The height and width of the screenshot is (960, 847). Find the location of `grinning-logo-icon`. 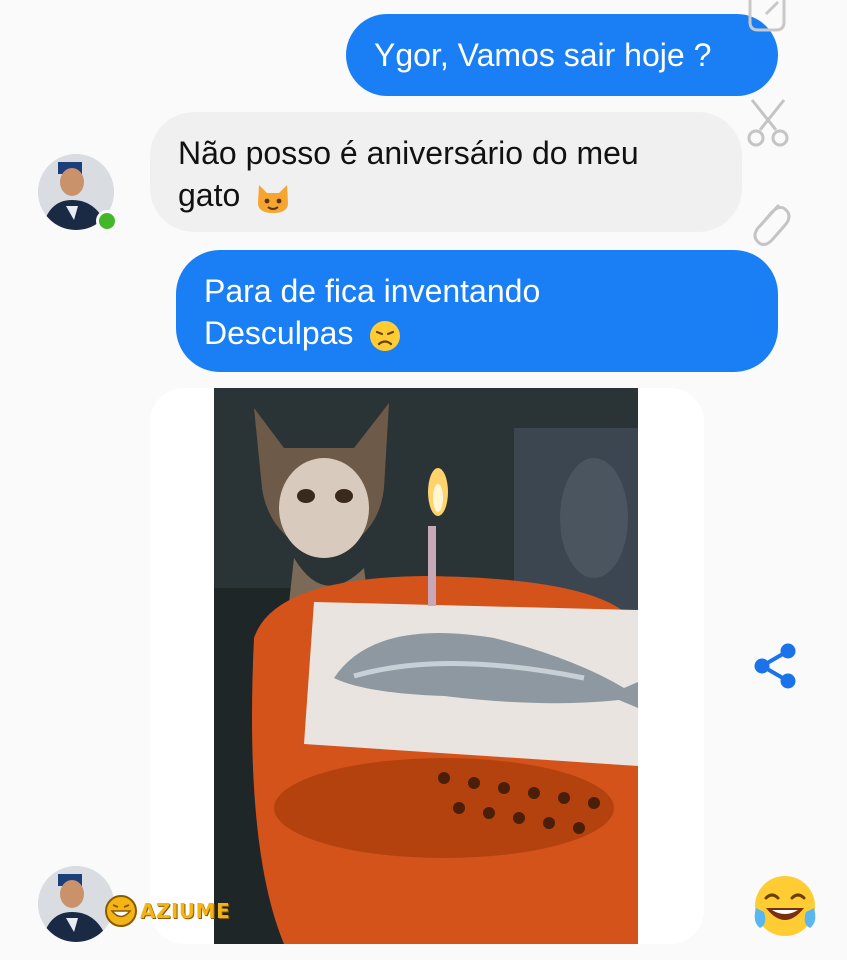

grinning-logo-icon is located at coordinates (121, 911).